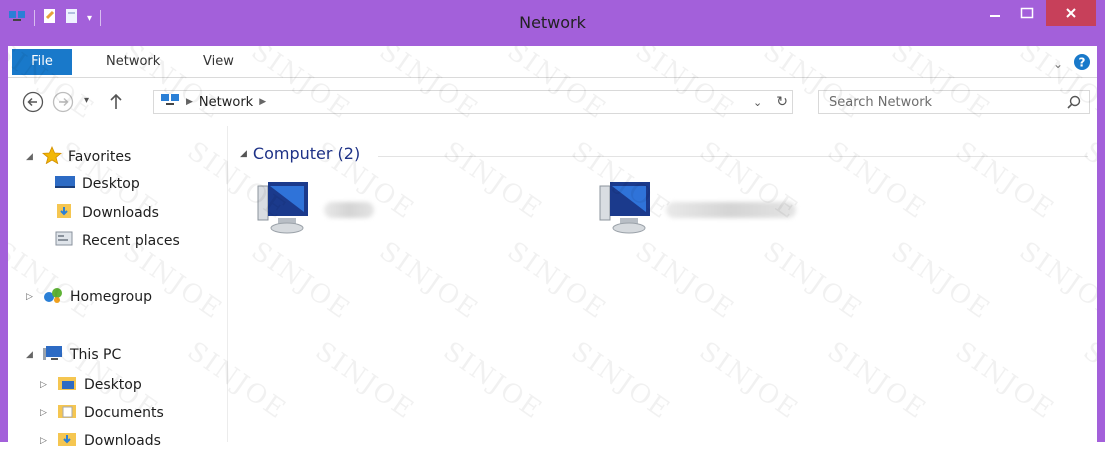  Describe the element at coordinates (86, 100) in the screenshot. I see `recent-locations-chevron-icon: ▾` at that location.